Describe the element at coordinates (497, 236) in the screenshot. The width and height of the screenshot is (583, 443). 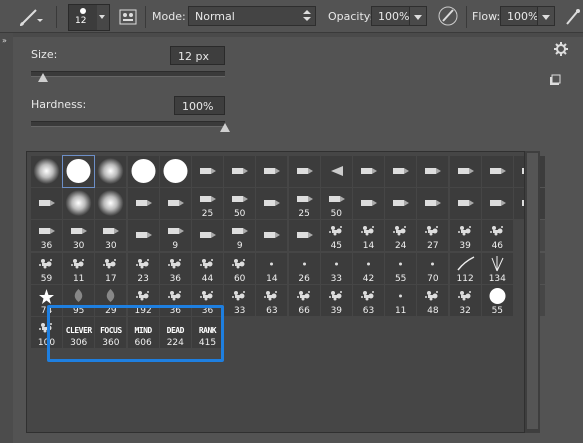
I see `brush-preset: 46` at that location.